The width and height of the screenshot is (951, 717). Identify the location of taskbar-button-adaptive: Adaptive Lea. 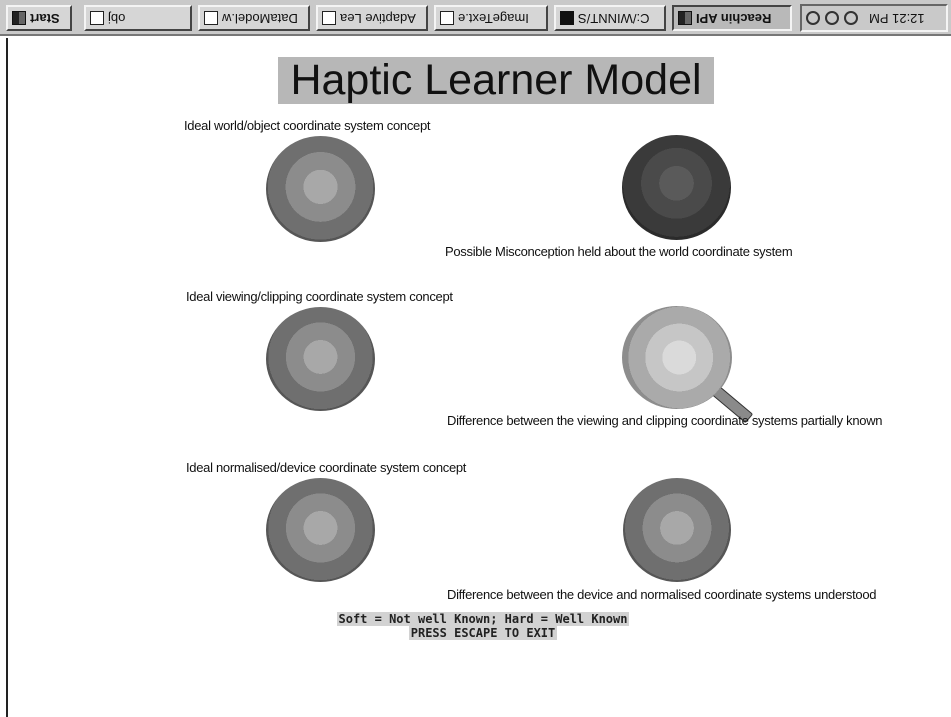
(372, 18).